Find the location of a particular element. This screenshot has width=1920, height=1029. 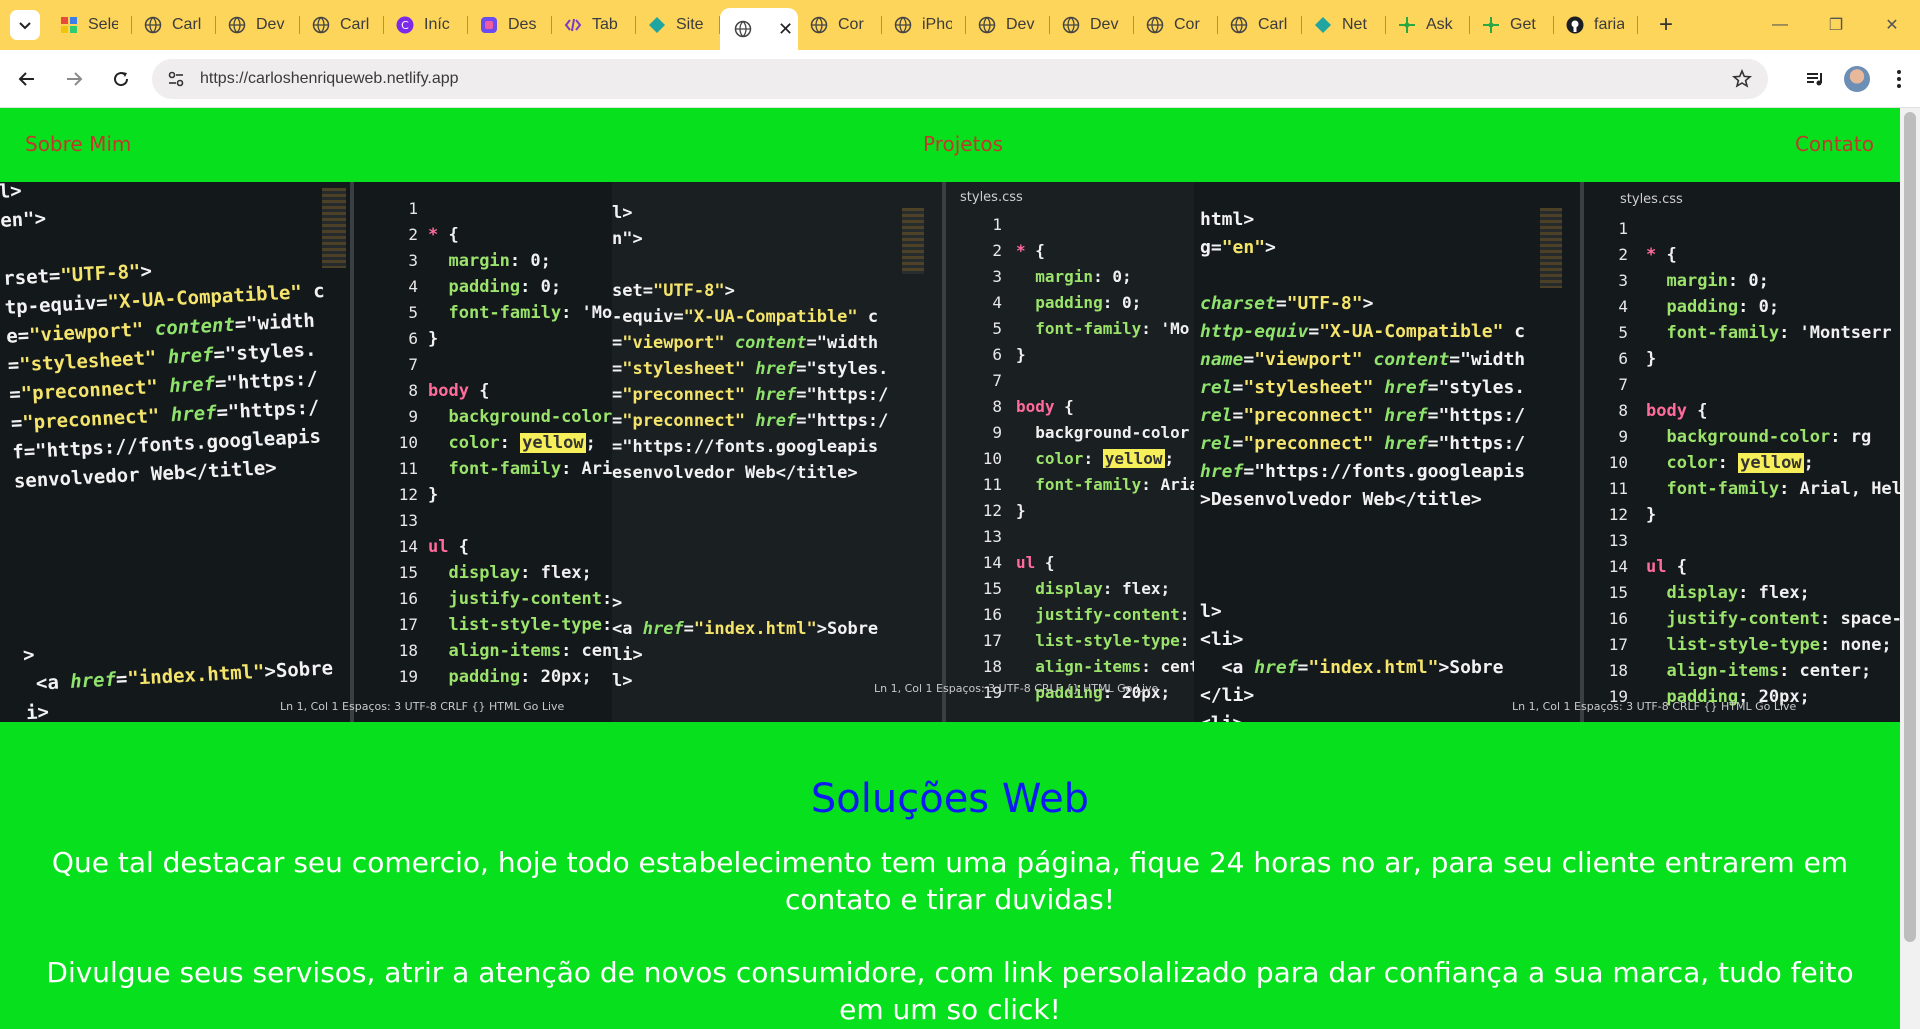

chevron-down-icon is located at coordinates (25, 26).